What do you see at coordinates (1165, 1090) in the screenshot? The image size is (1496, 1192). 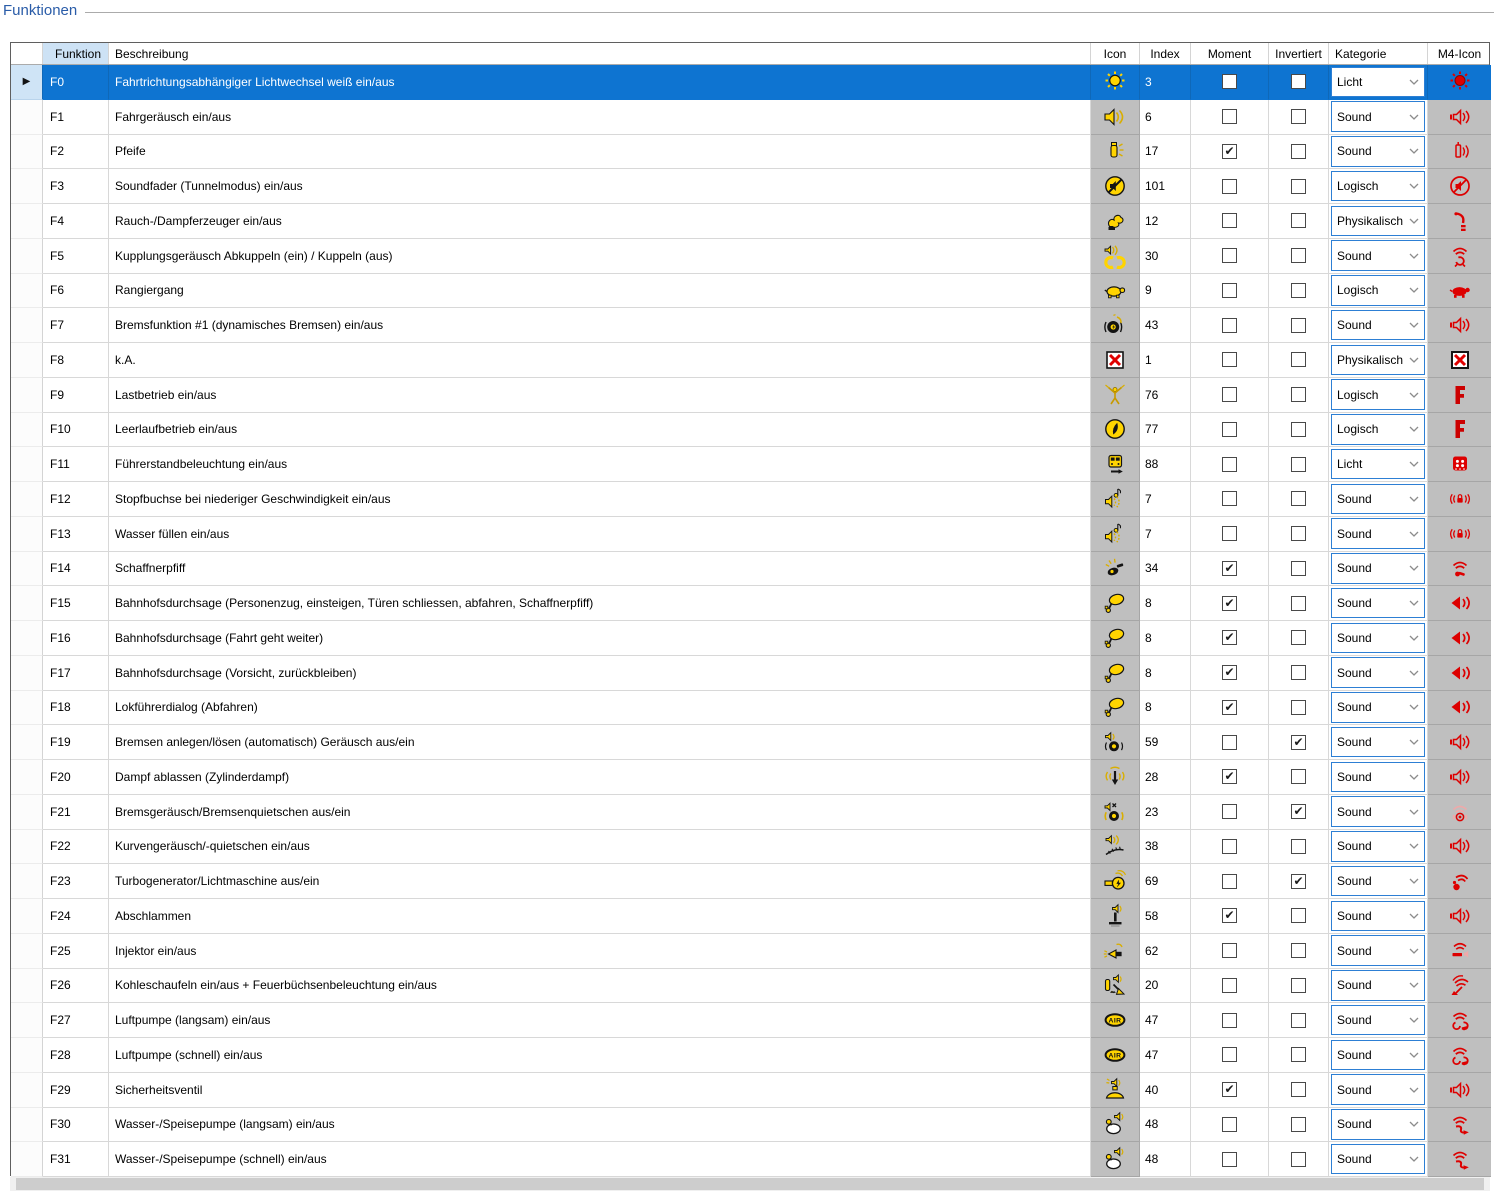 I see `index-cell: 40` at bounding box center [1165, 1090].